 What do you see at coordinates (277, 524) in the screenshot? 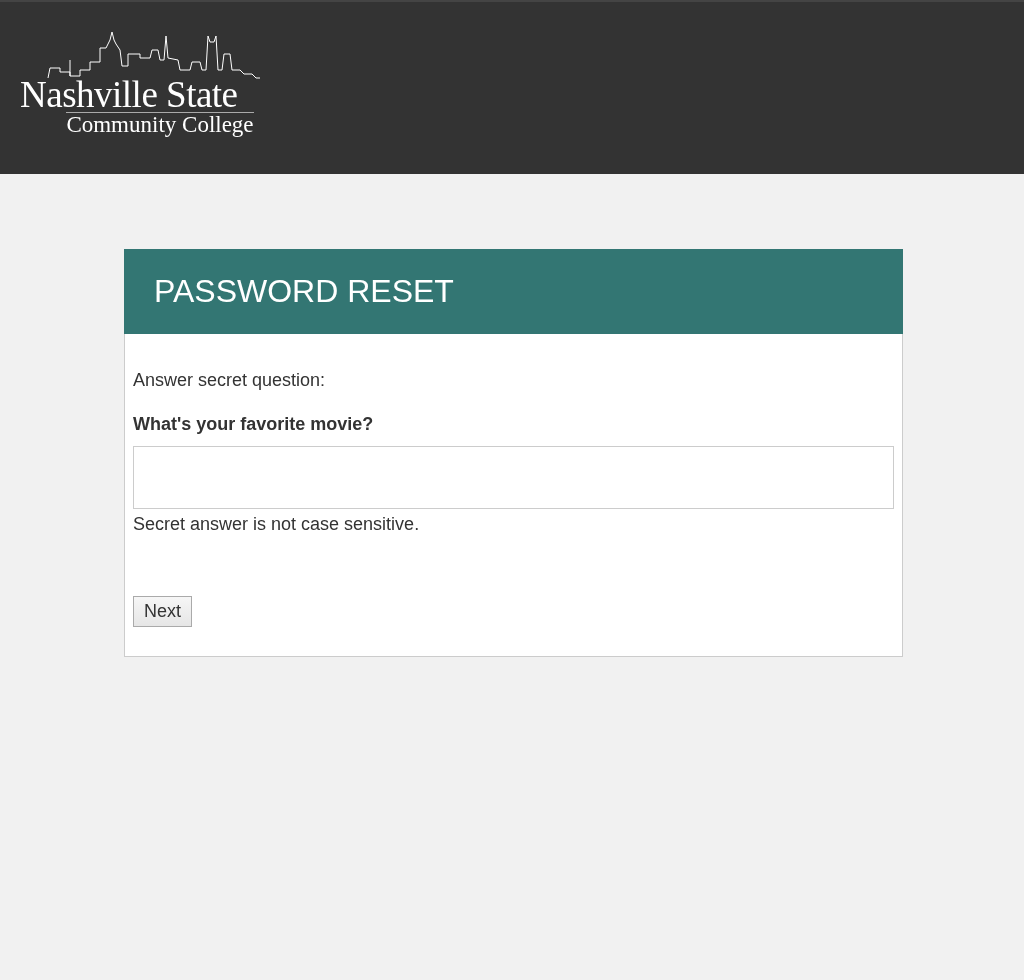
I see `hint-text: Secret answer is not case sensitive.` at bounding box center [277, 524].